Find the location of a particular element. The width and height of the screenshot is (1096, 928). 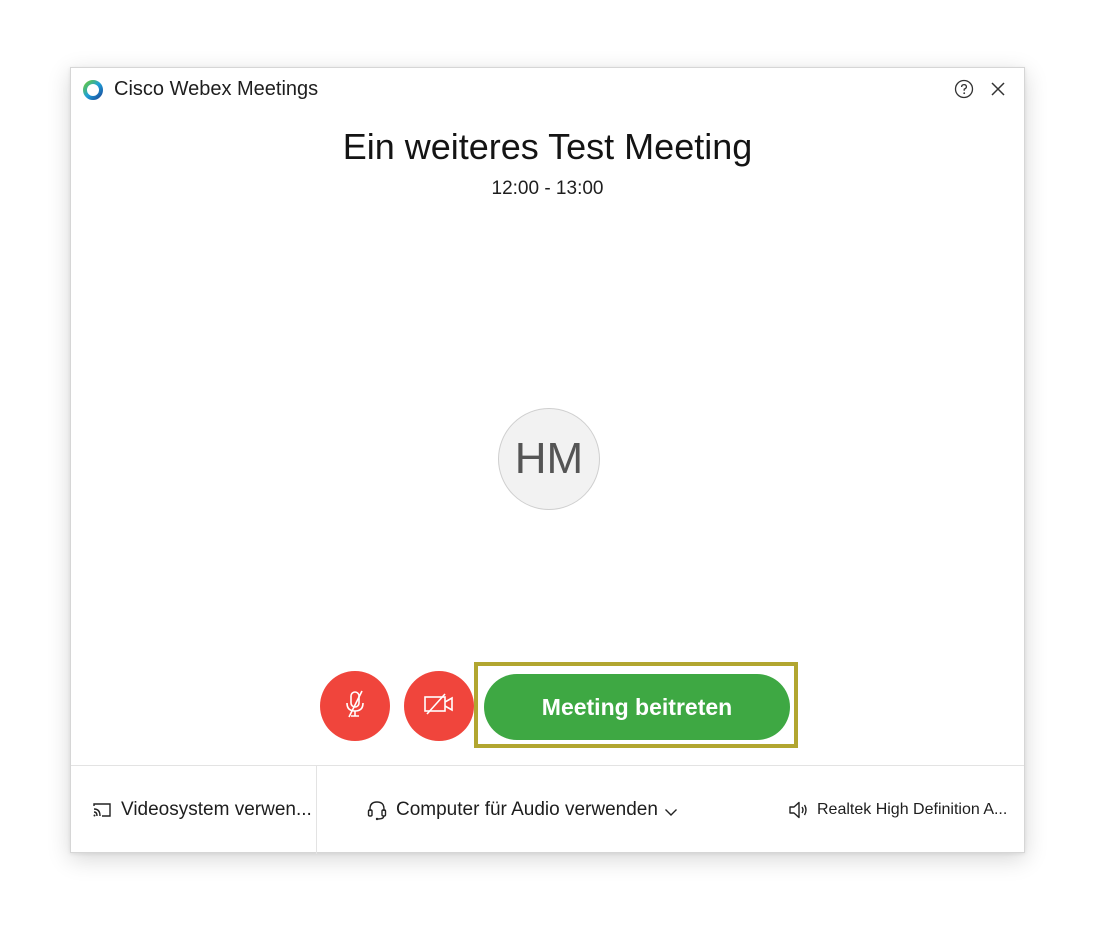

join-meeting-button: Meeting beitreten is located at coordinates (637, 707).